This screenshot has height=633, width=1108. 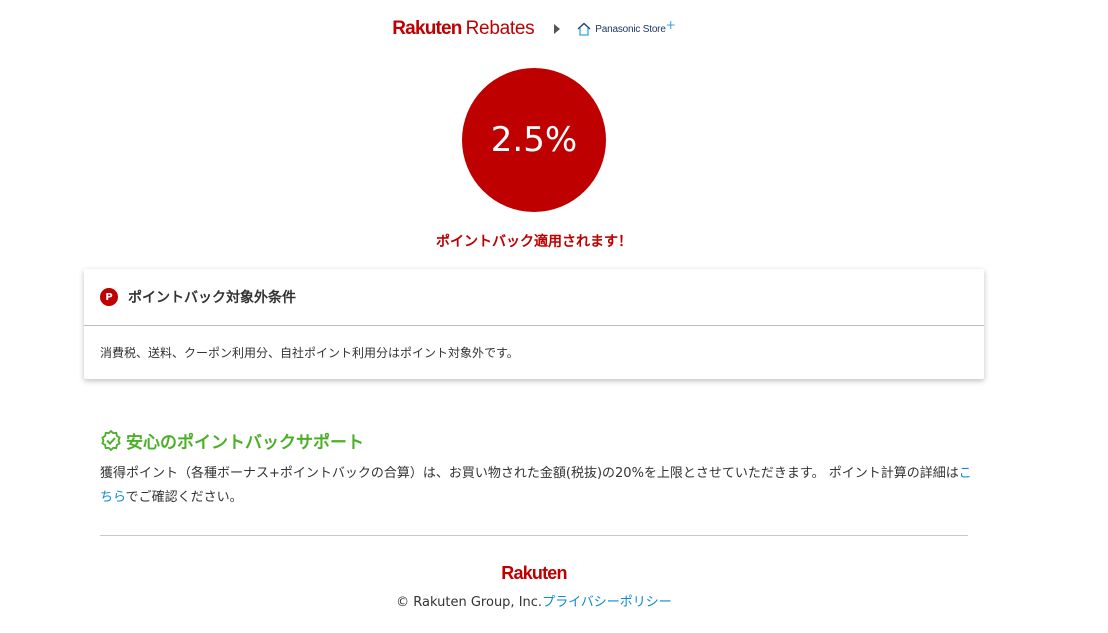 I want to click on point-p-icon: P, so click(x=109, y=297).